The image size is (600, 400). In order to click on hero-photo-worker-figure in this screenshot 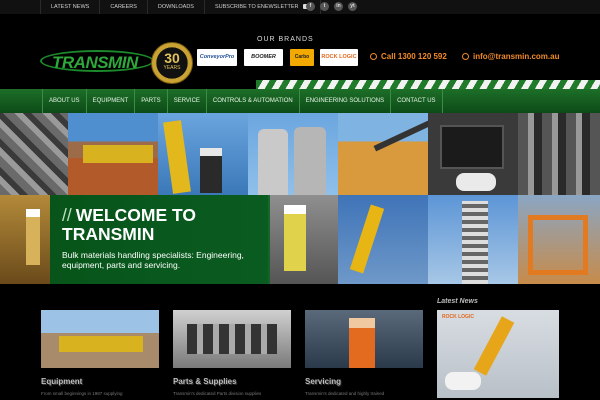, I will do `click(33, 237)`.